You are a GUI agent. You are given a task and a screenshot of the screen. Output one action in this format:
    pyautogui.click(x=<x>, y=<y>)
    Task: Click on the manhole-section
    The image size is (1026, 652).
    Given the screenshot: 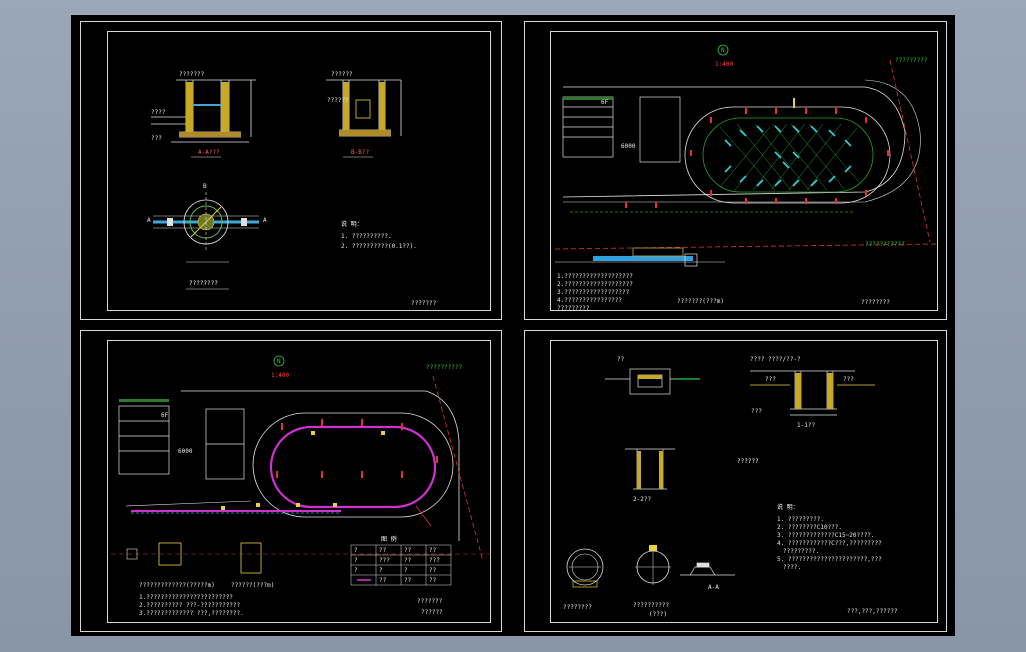 What is the action you would take?
    pyautogui.click(x=650, y=469)
    